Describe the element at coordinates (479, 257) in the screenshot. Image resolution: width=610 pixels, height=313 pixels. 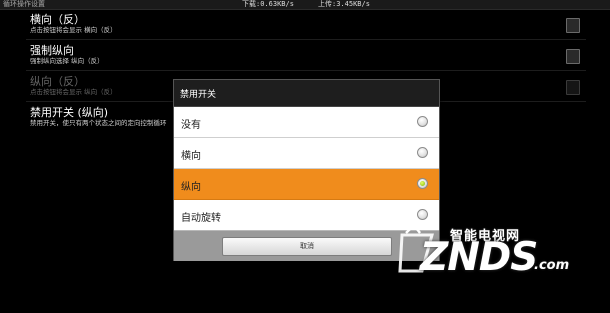
I see `watermark-brand: ZNDS` at that location.